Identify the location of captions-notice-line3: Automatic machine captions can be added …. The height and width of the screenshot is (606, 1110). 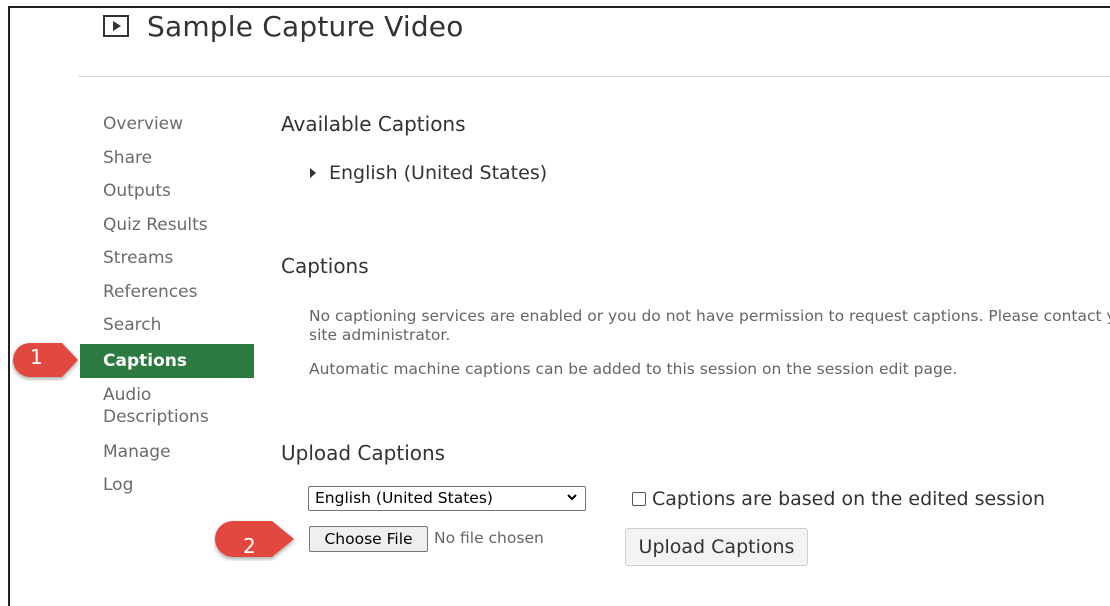
(633, 369).